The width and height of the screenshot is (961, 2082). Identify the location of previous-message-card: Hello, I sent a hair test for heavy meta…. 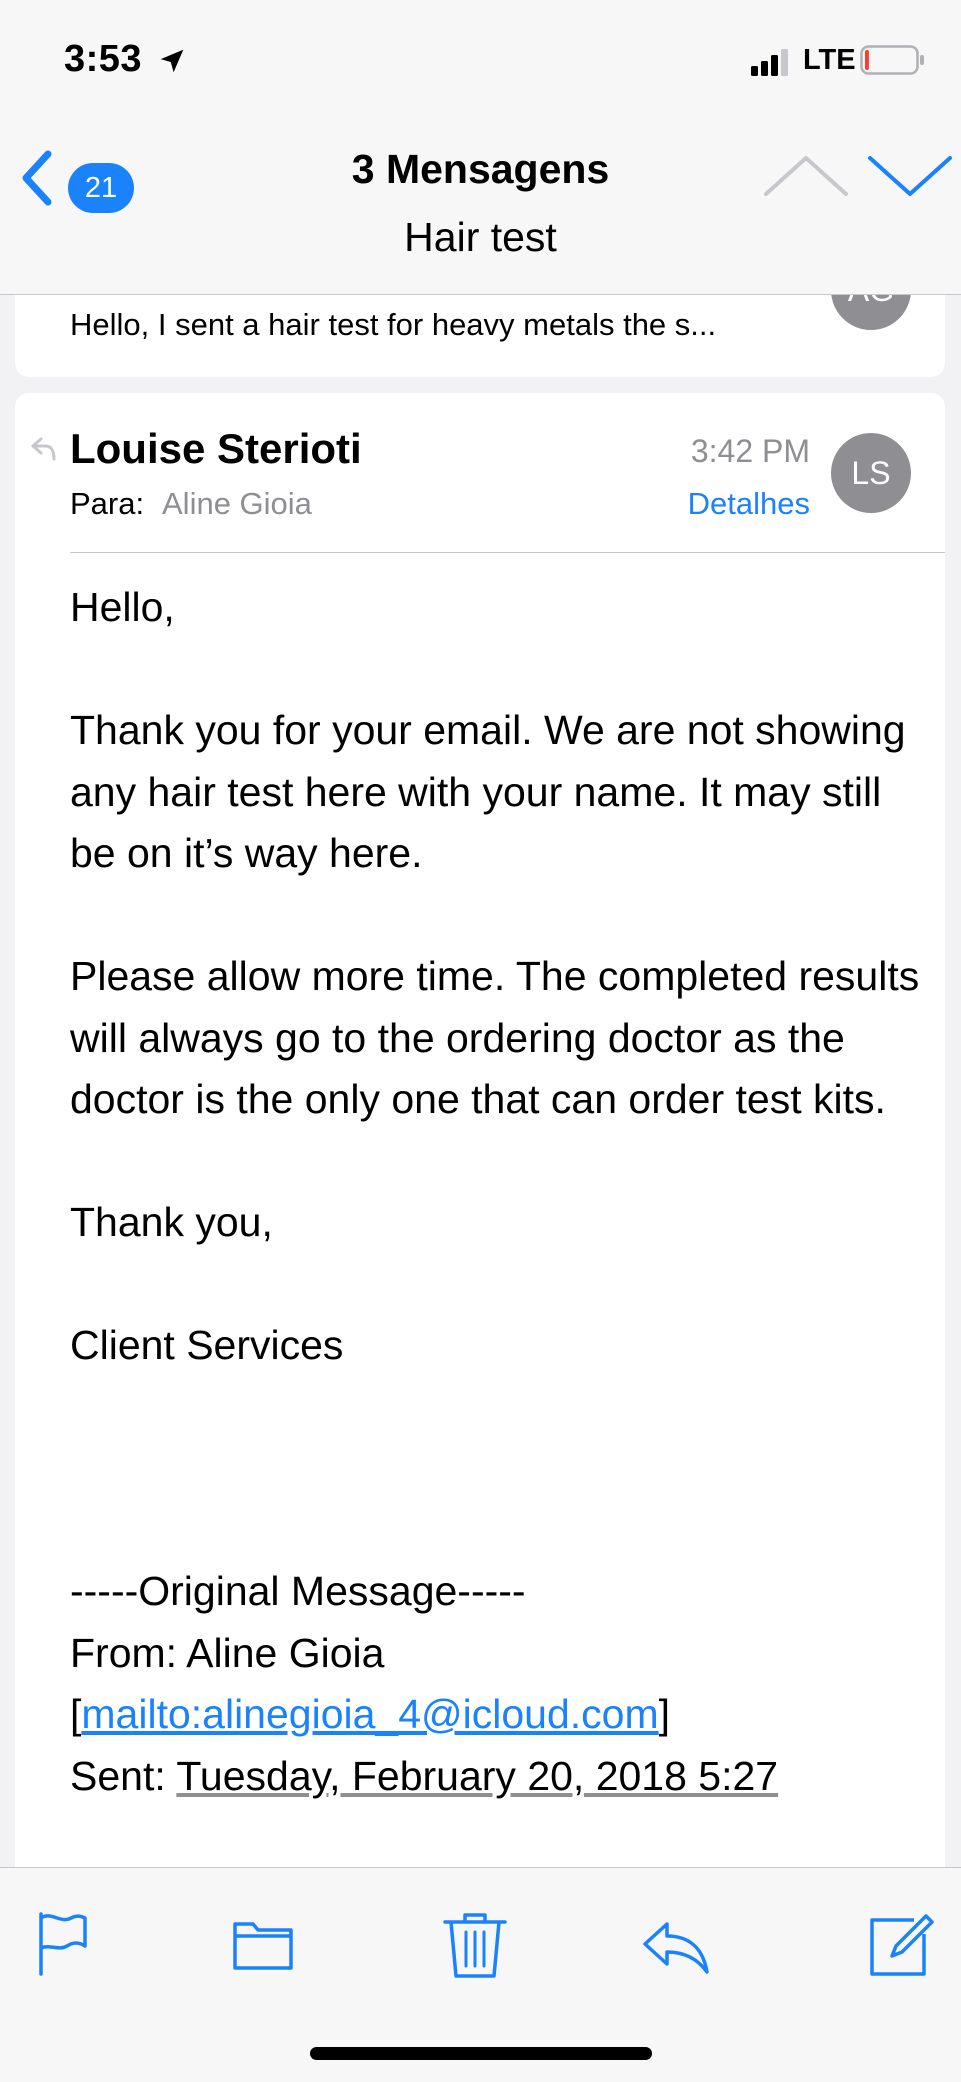
(480, 336).